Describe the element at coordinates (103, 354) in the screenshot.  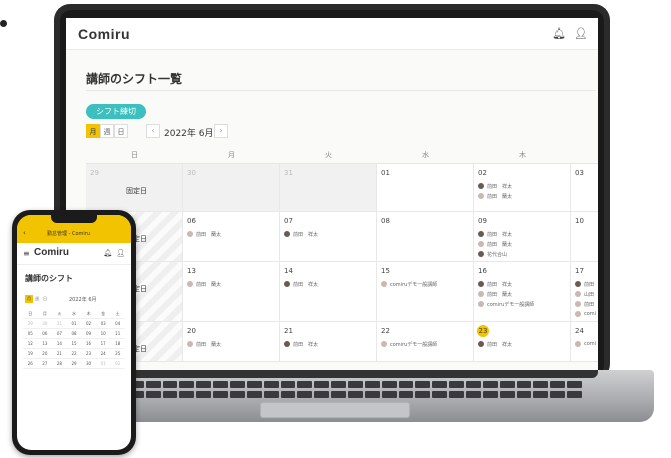
I see `phone-day-cell: 24` at that location.